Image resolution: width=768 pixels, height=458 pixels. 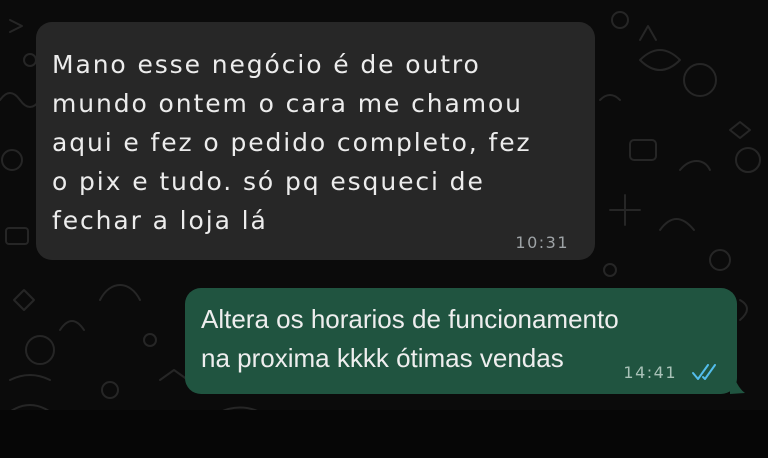 I want to click on message-line: mundo ontem o cara me chamou, so click(x=287, y=103).